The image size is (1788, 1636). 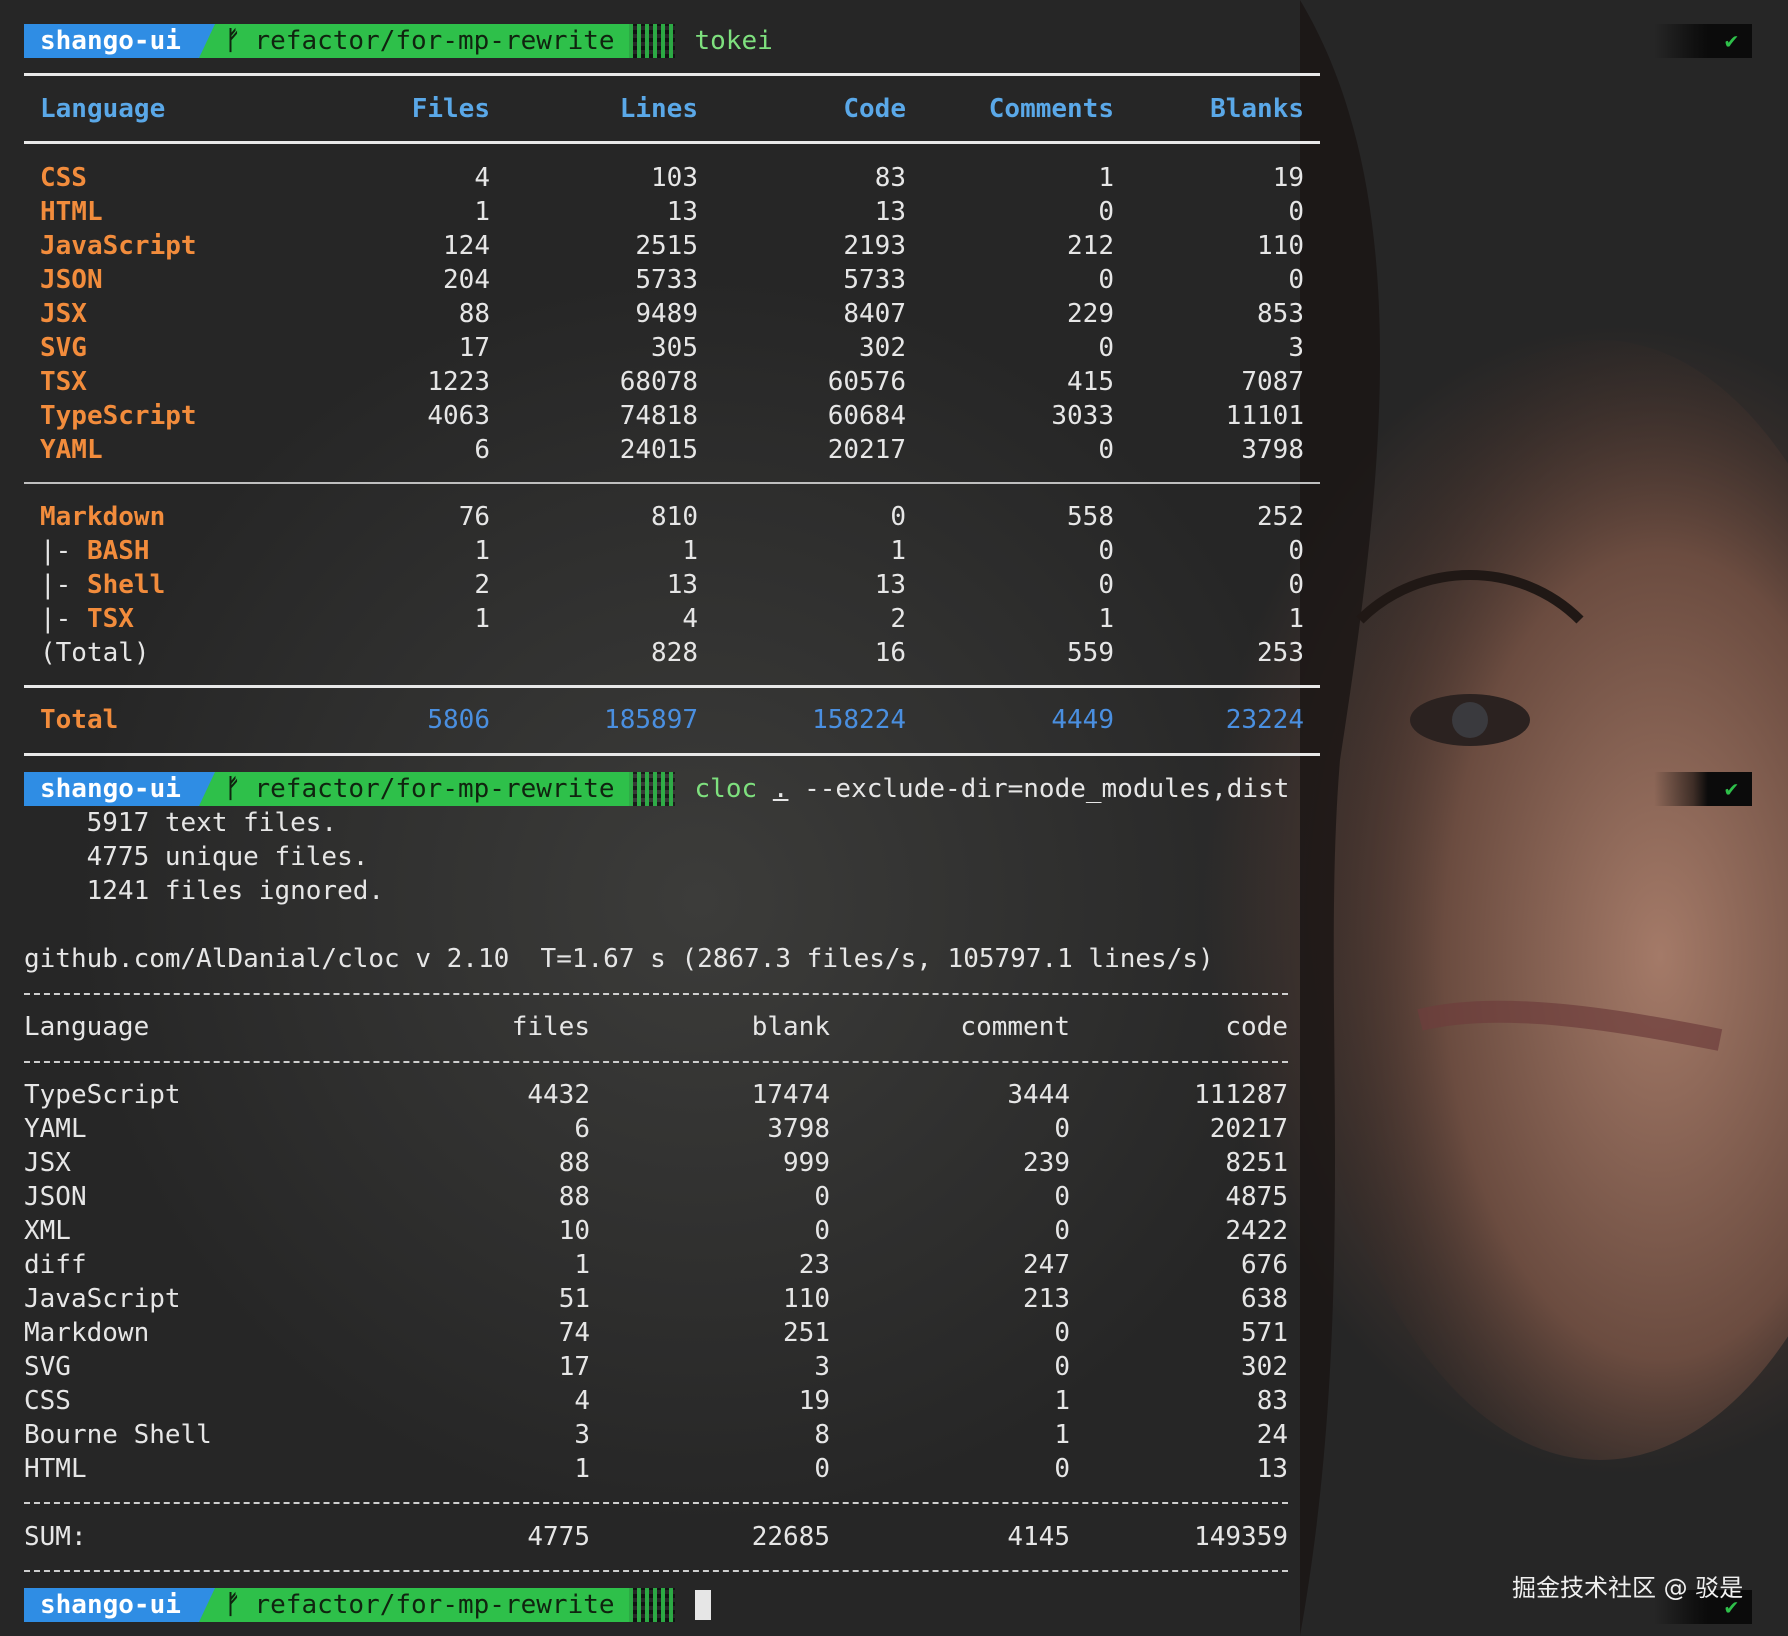 I want to click on tokei-row: JSX 88 9489 8407 229 853, so click(x=672, y=314).